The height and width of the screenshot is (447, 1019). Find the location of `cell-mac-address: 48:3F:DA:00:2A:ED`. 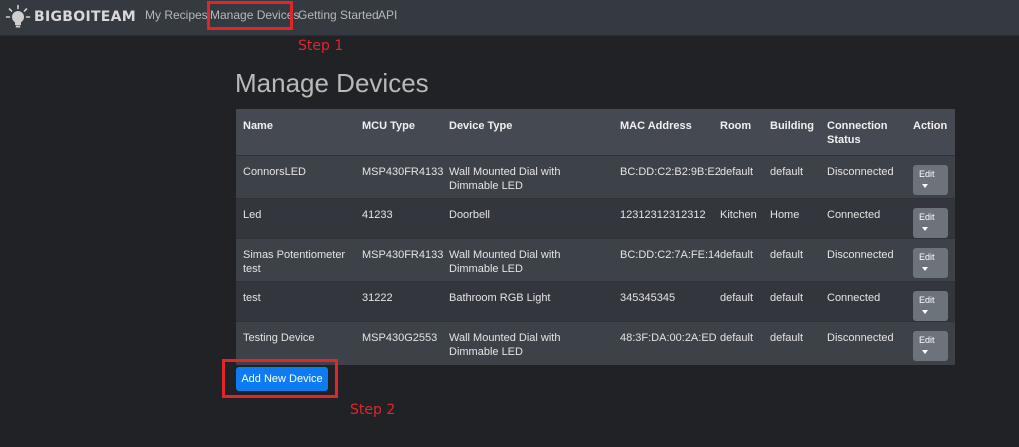

cell-mac-address: 48:3F:DA:00:2A:ED is located at coordinates (665, 343).